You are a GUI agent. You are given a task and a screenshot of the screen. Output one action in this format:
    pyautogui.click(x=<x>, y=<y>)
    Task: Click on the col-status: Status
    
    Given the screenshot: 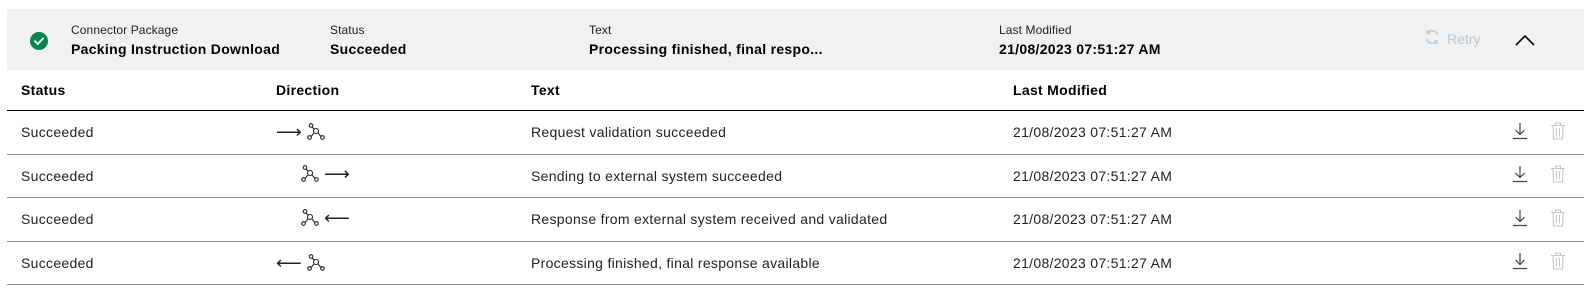 What is the action you would take?
    pyautogui.click(x=134, y=90)
    